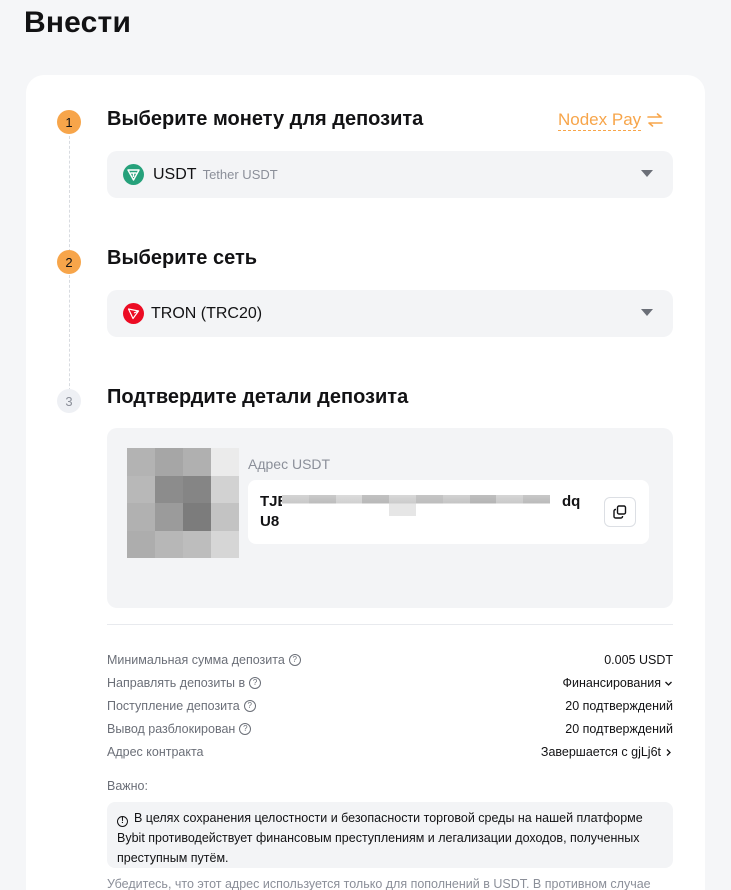 The width and height of the screenshot is (731, 890). What do you see at coordinates (390, 313) in the screenshot?
I see `network-select: TRON (TRC20)` at bounding box center [390, 313].